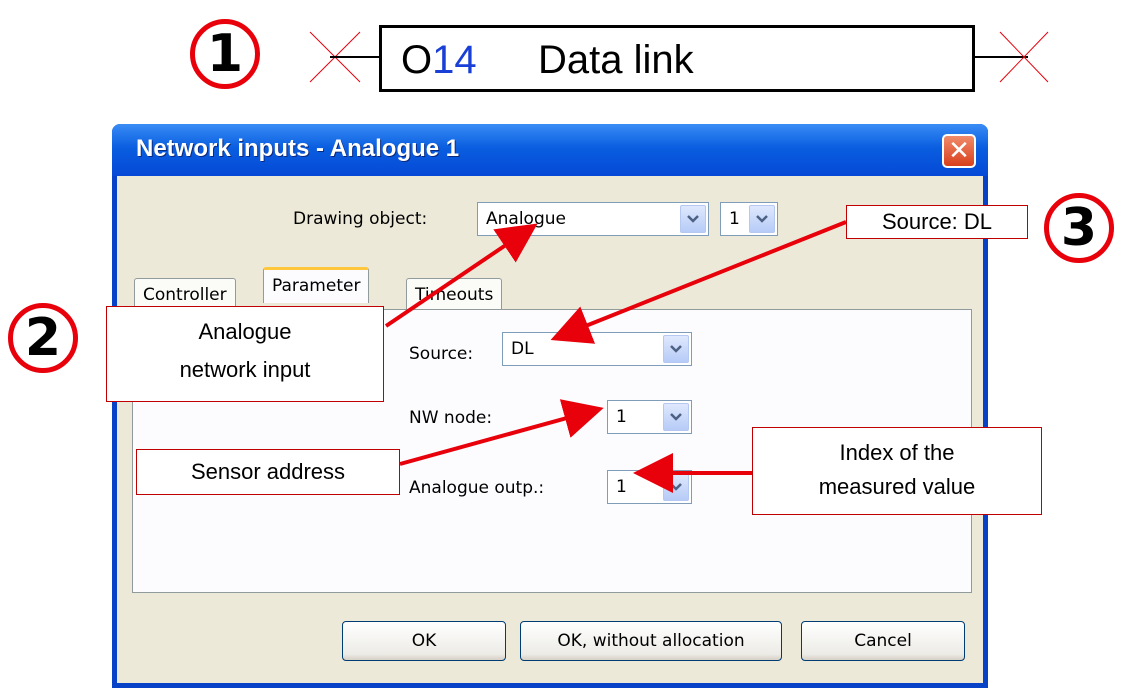 The width and height of the screenshot is (1128, 691). What do you see at coordinates (883, 641) in the screenshot?
I see `cancel-button: Cancel` at bounding box center [883, 641].